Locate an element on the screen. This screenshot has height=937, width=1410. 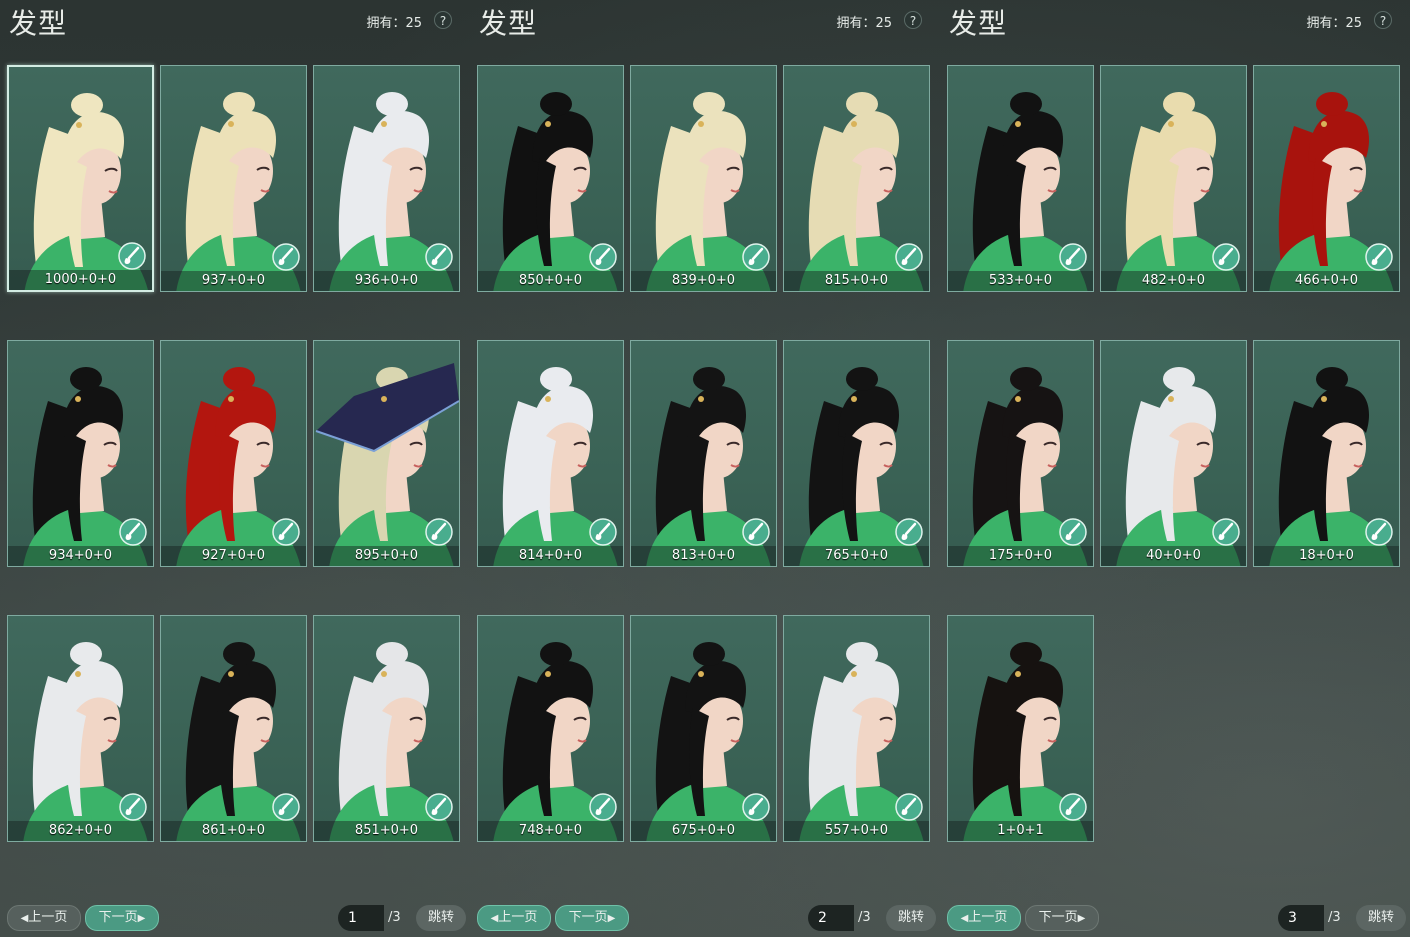
hairstyle-card: 813+0+0 is located at coordinates (703, 453).